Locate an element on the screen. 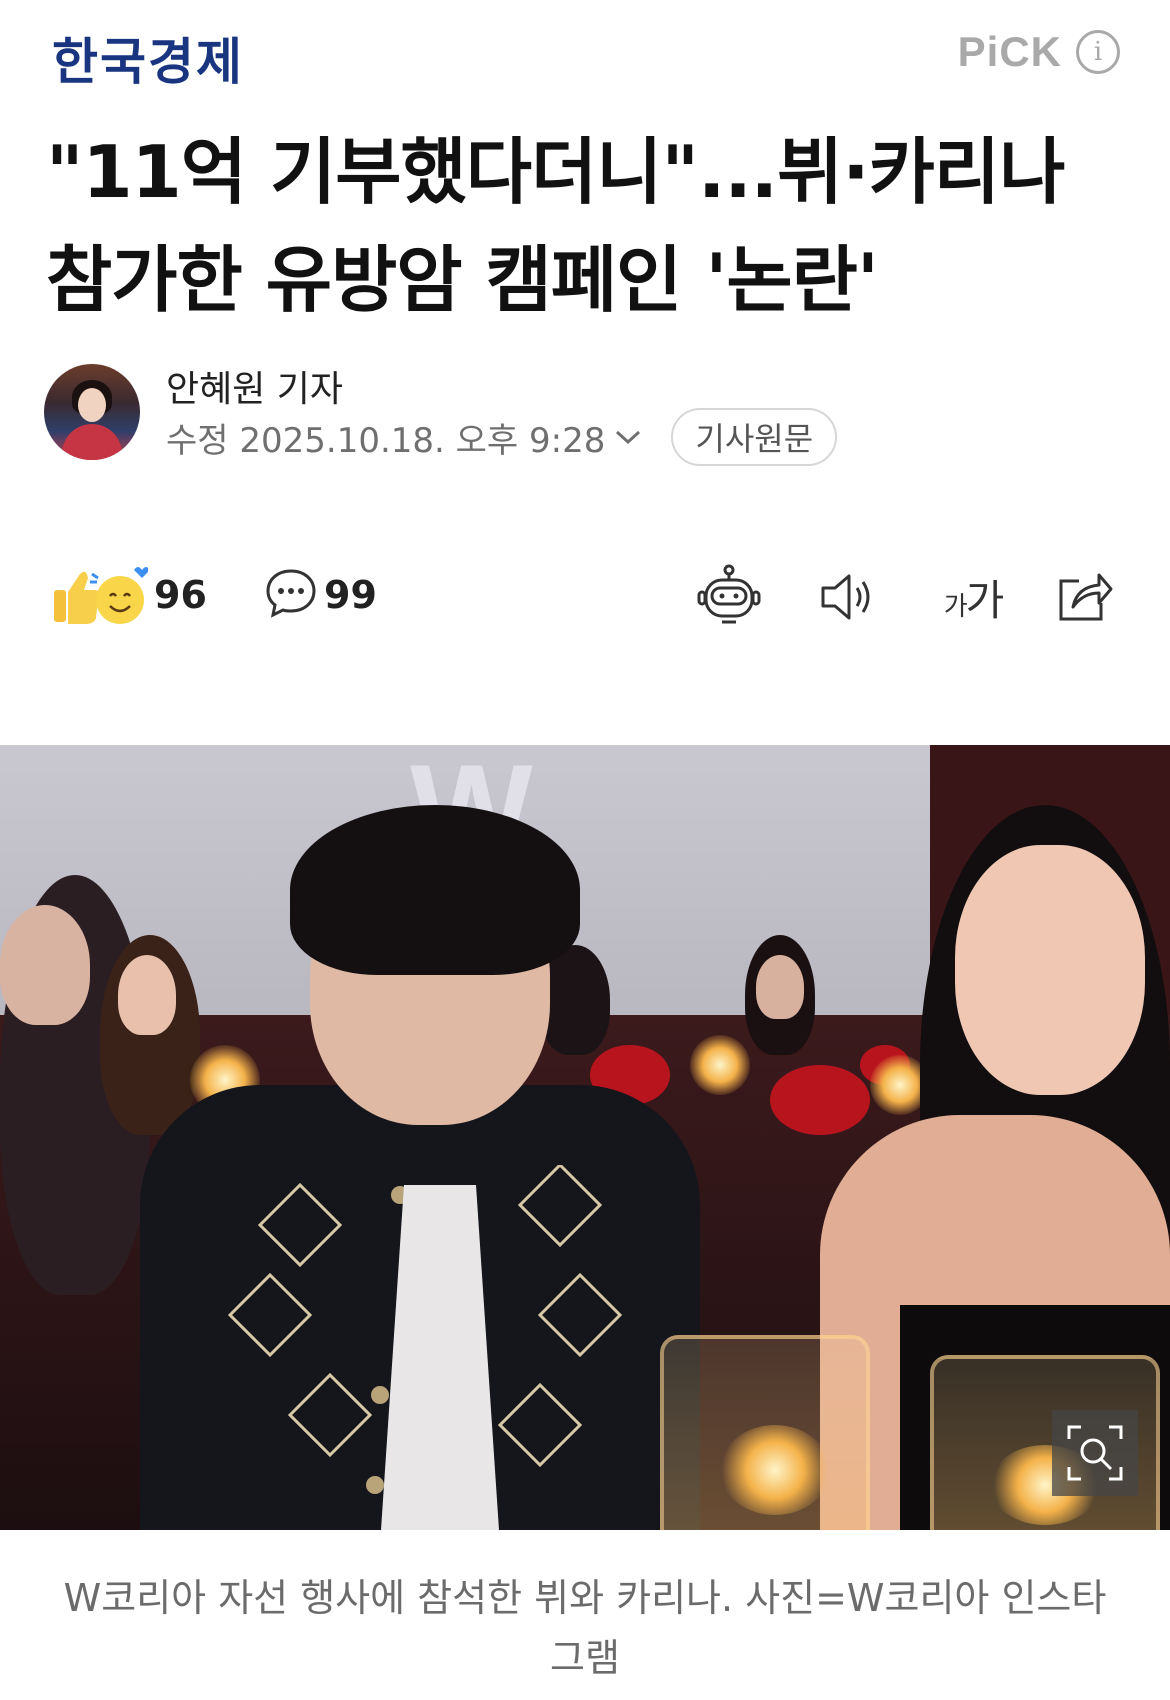 The width and height of the screenshot is (1170, 1700). original-article-button: 기사원문 is located at coordinates (754, 437).